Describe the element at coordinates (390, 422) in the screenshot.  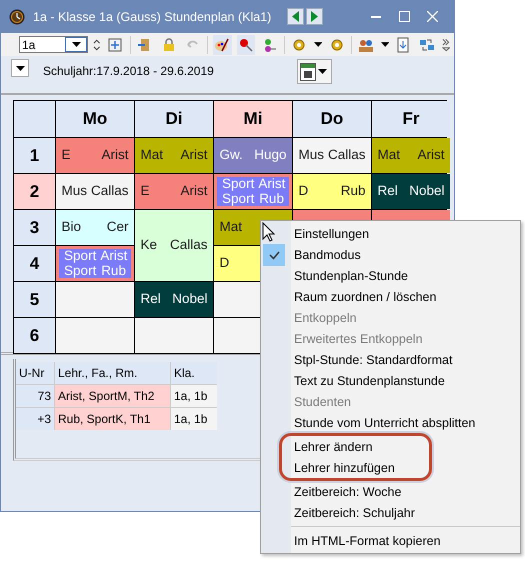
I see `menu-item: Stunde vom Unterricht absplitten` at that location.